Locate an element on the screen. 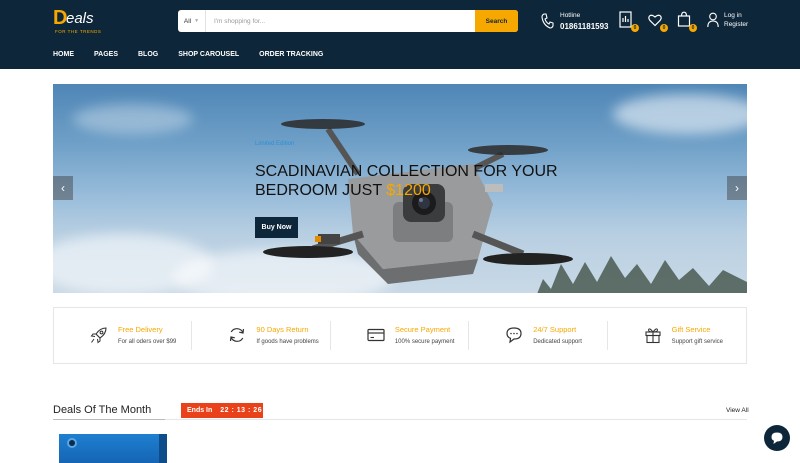  hotline-label: Hotline is located at coordinates (570, 15).